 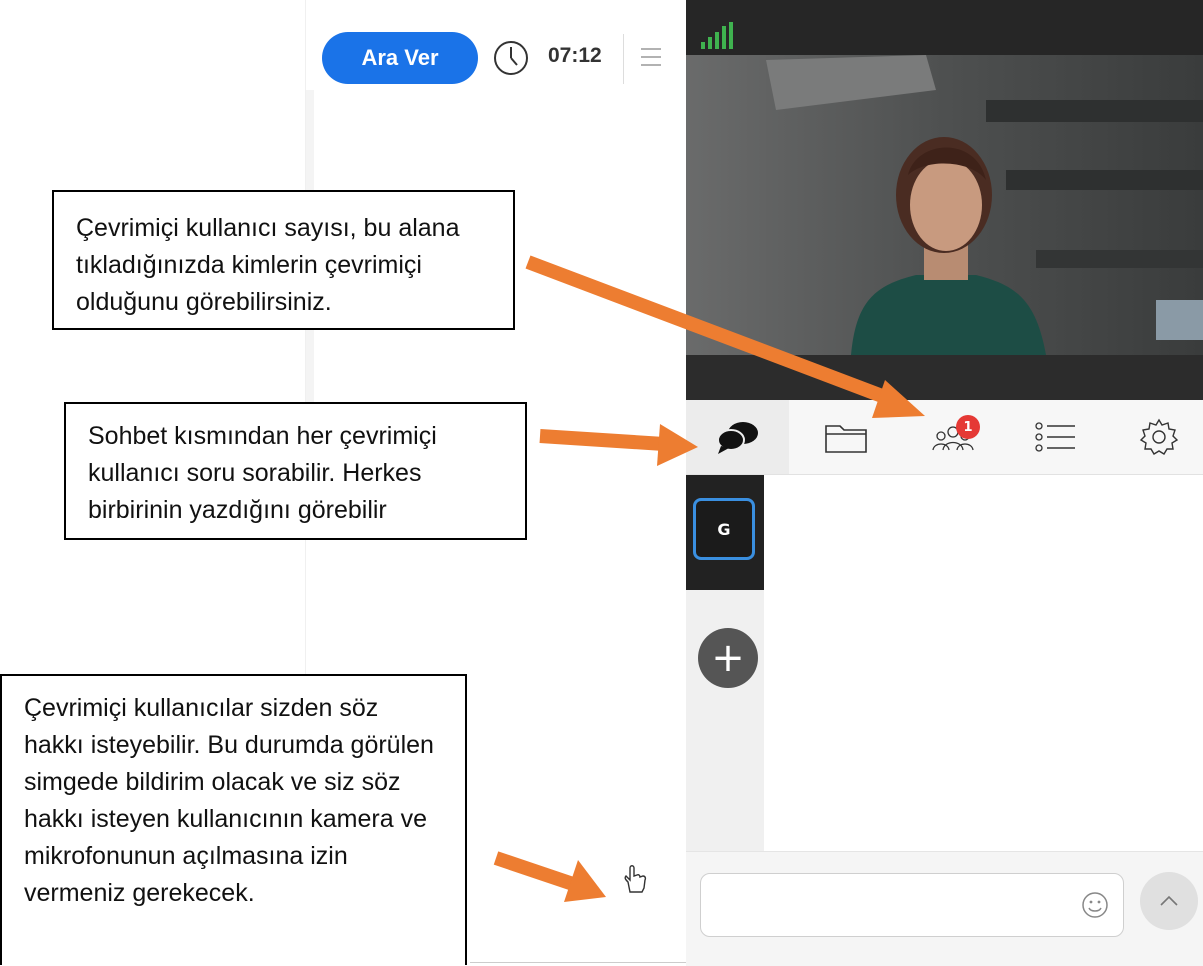 What do you see at coordinates (575, 55) in the screenshot?
I see `session-timer: 07:12` at bounding box center [575, 55].